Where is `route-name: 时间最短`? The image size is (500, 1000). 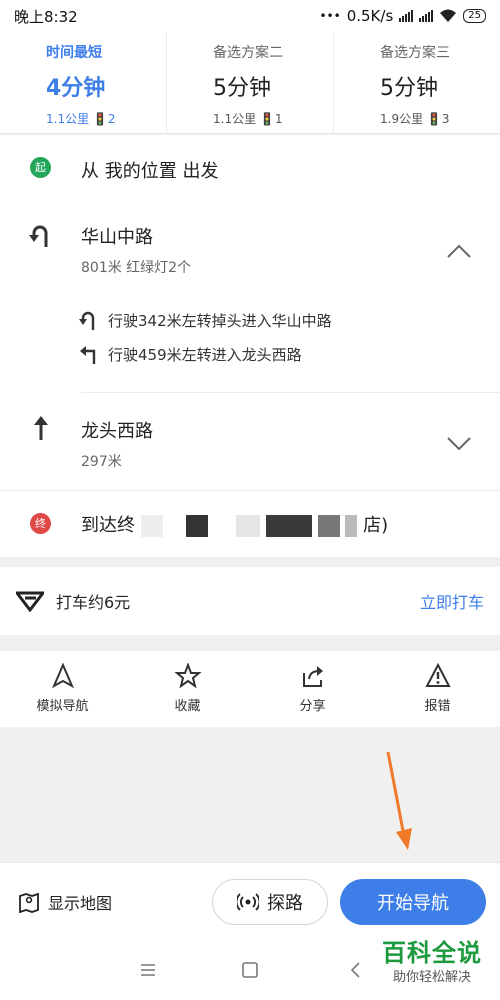
route-name: 时间最短 is located at coordinates (74, 53).